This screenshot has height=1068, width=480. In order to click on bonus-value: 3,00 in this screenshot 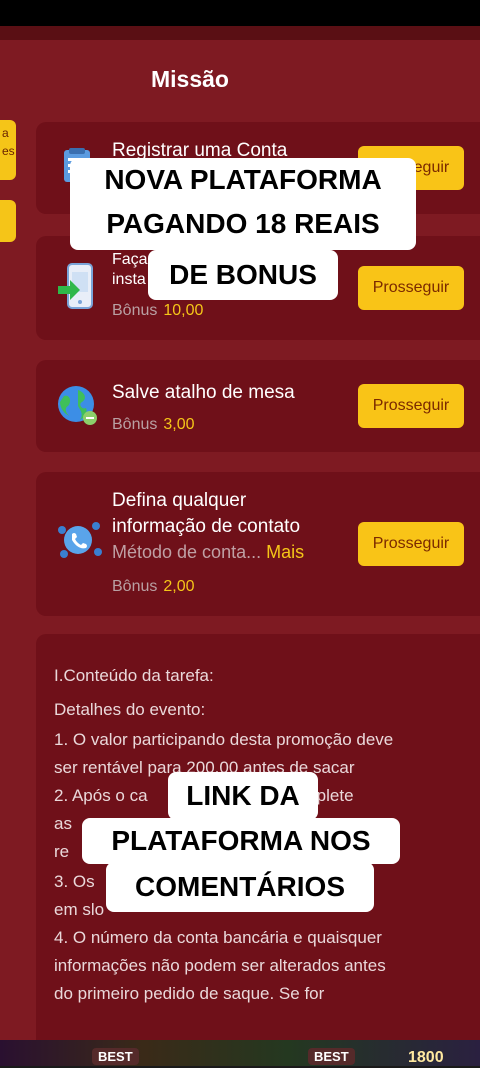, I will do `click(179, 424)`.